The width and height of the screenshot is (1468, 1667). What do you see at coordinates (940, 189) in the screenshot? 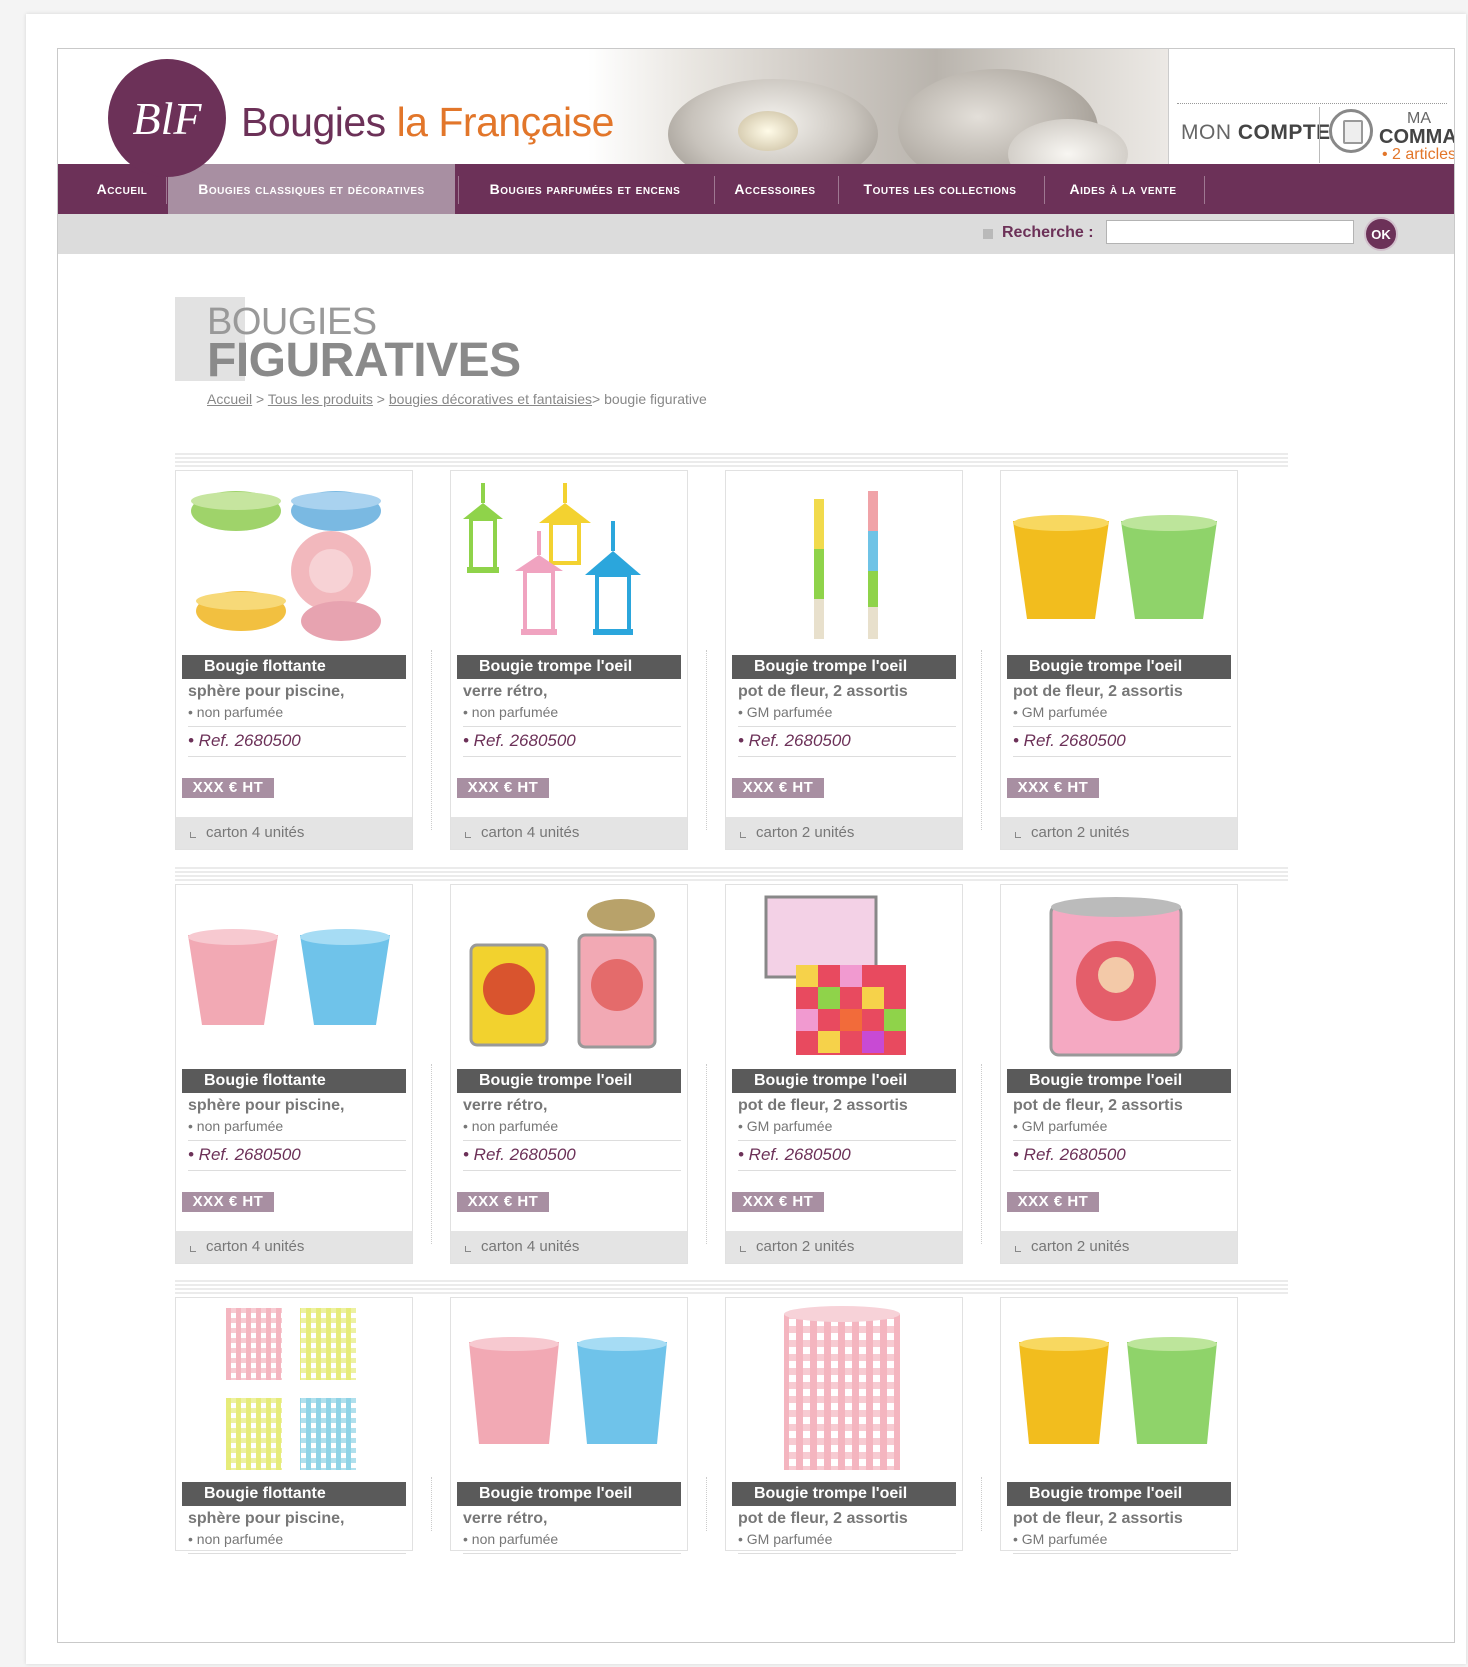
I see `nav-item-collections: Toutes les collections` at bounding box center [940, 189].